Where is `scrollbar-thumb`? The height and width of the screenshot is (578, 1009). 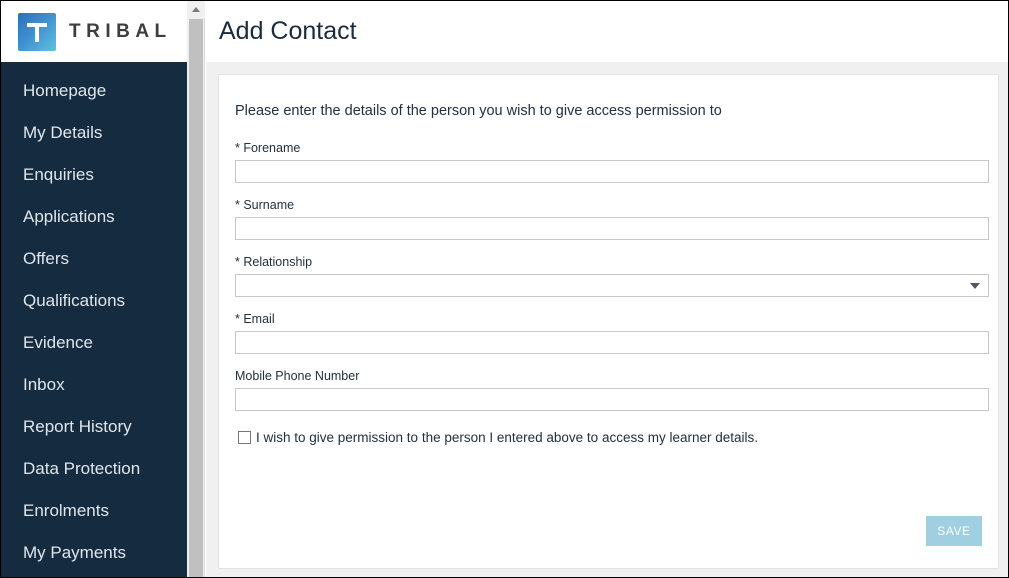 scrollbar-thumb is located at coordinates (196, 298).